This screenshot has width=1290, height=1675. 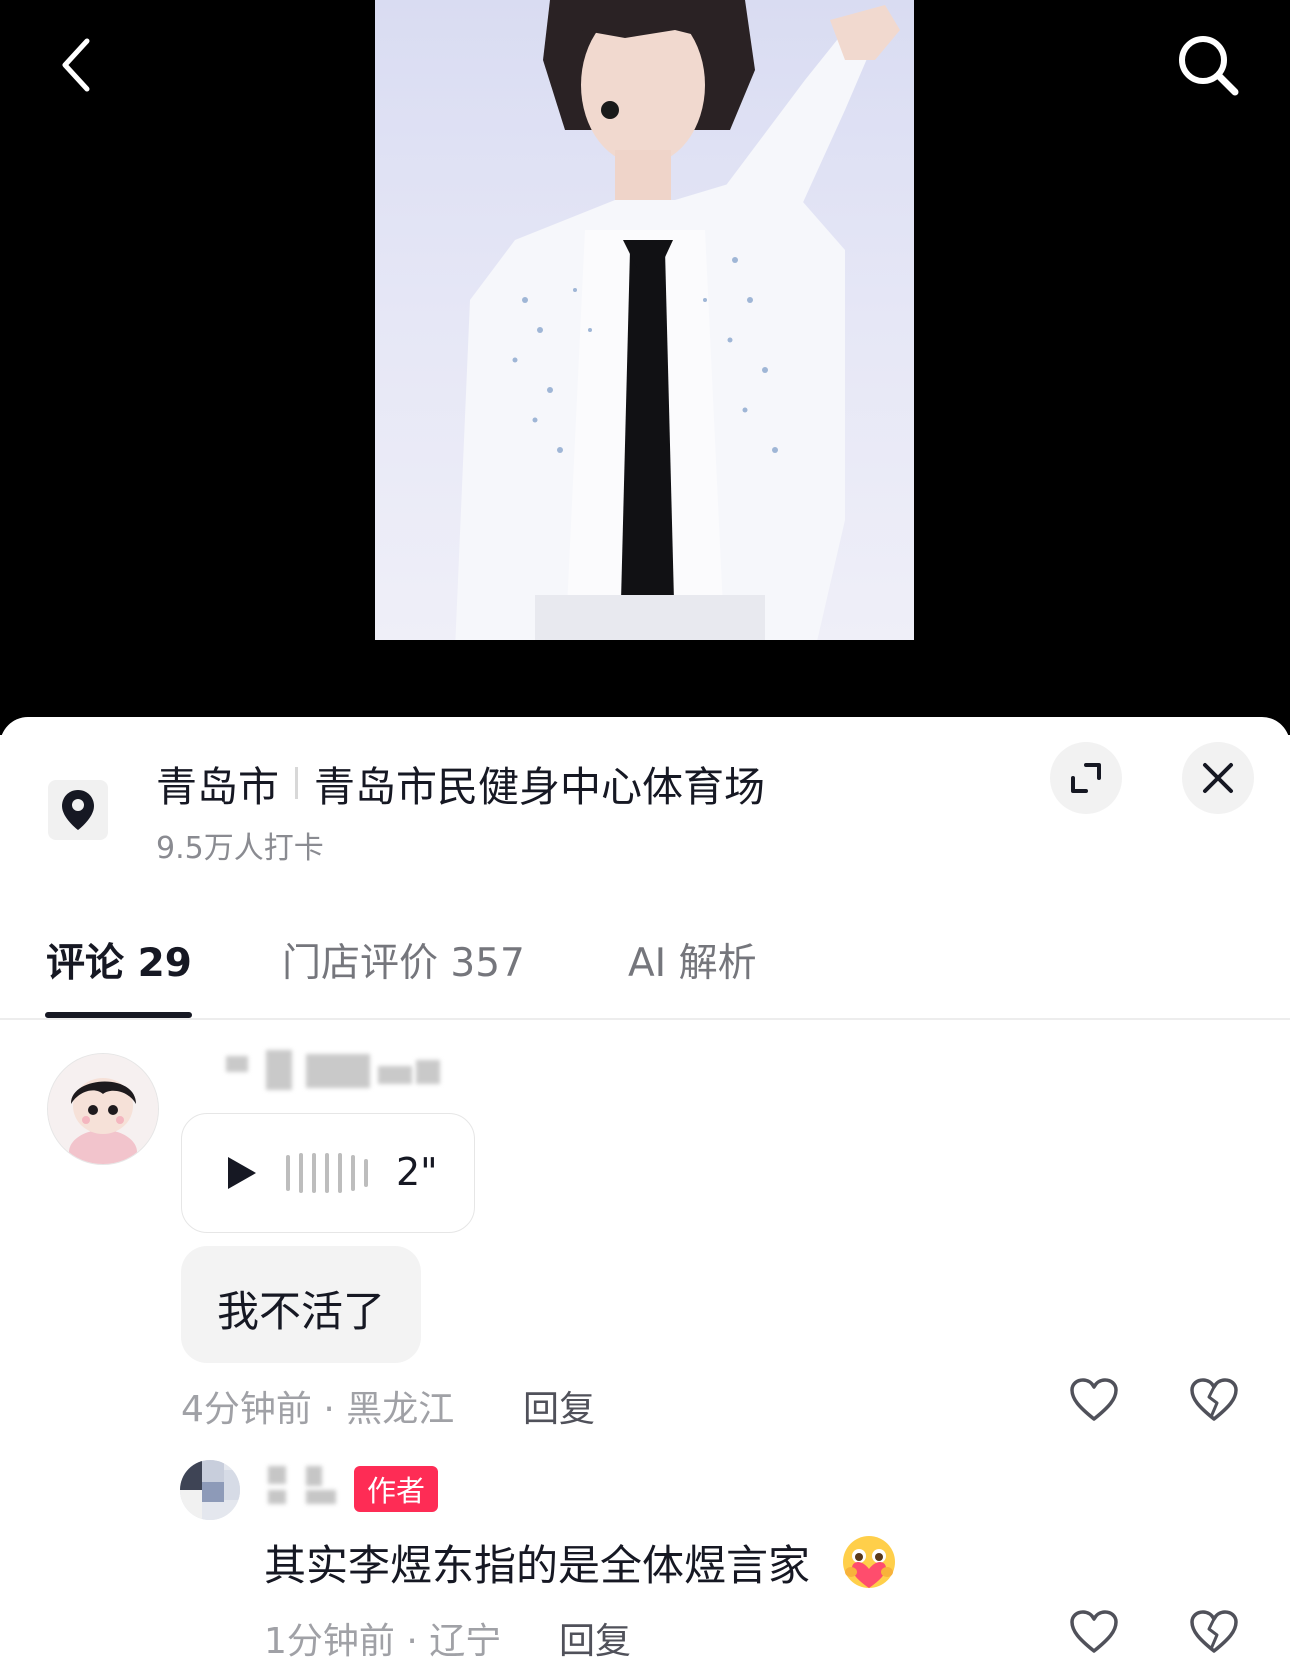 What do you see at coordinates (692, 960) in the screenshot?
I see `tab-ai-analysis: AI 解析` at bounding box center [692, 960].